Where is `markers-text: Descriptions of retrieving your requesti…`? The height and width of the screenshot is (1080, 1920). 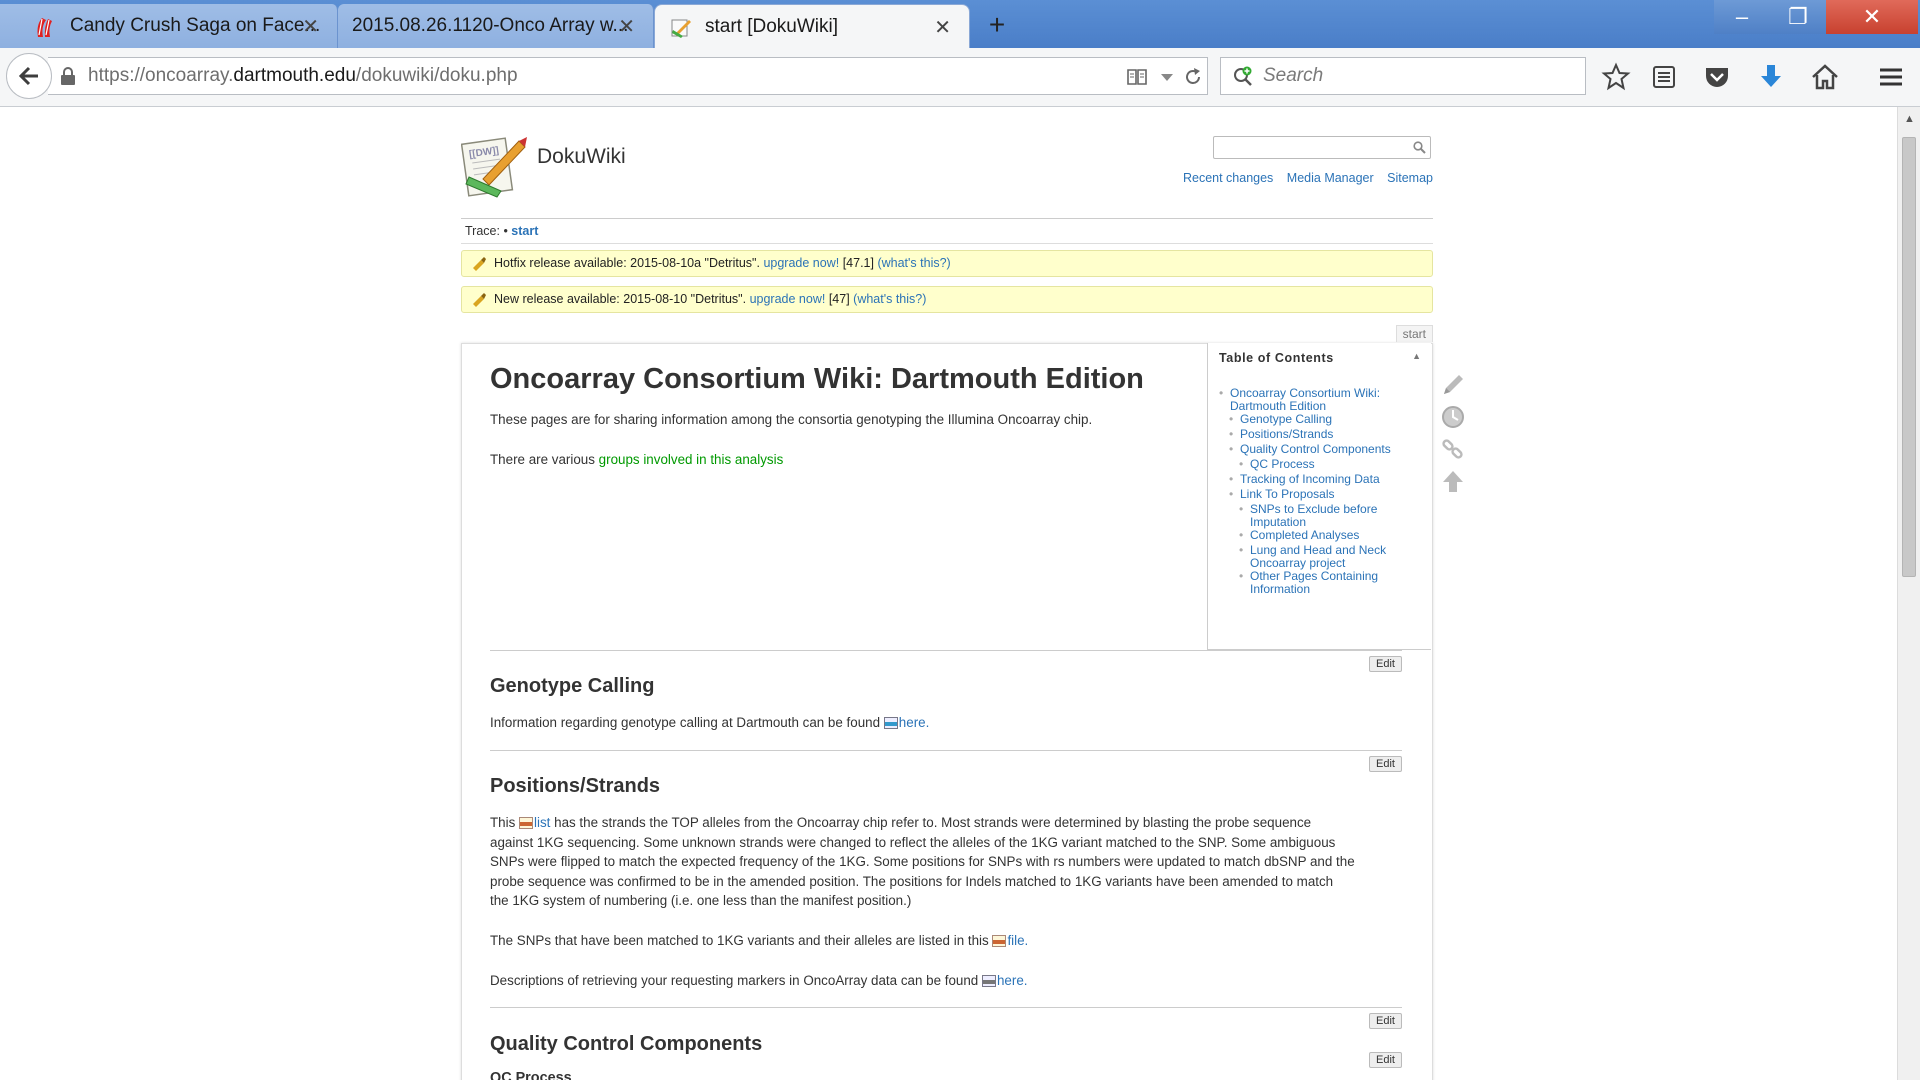
markers-text: Descriptions of retrieving your requesti… is located at coordinates (736, 980).